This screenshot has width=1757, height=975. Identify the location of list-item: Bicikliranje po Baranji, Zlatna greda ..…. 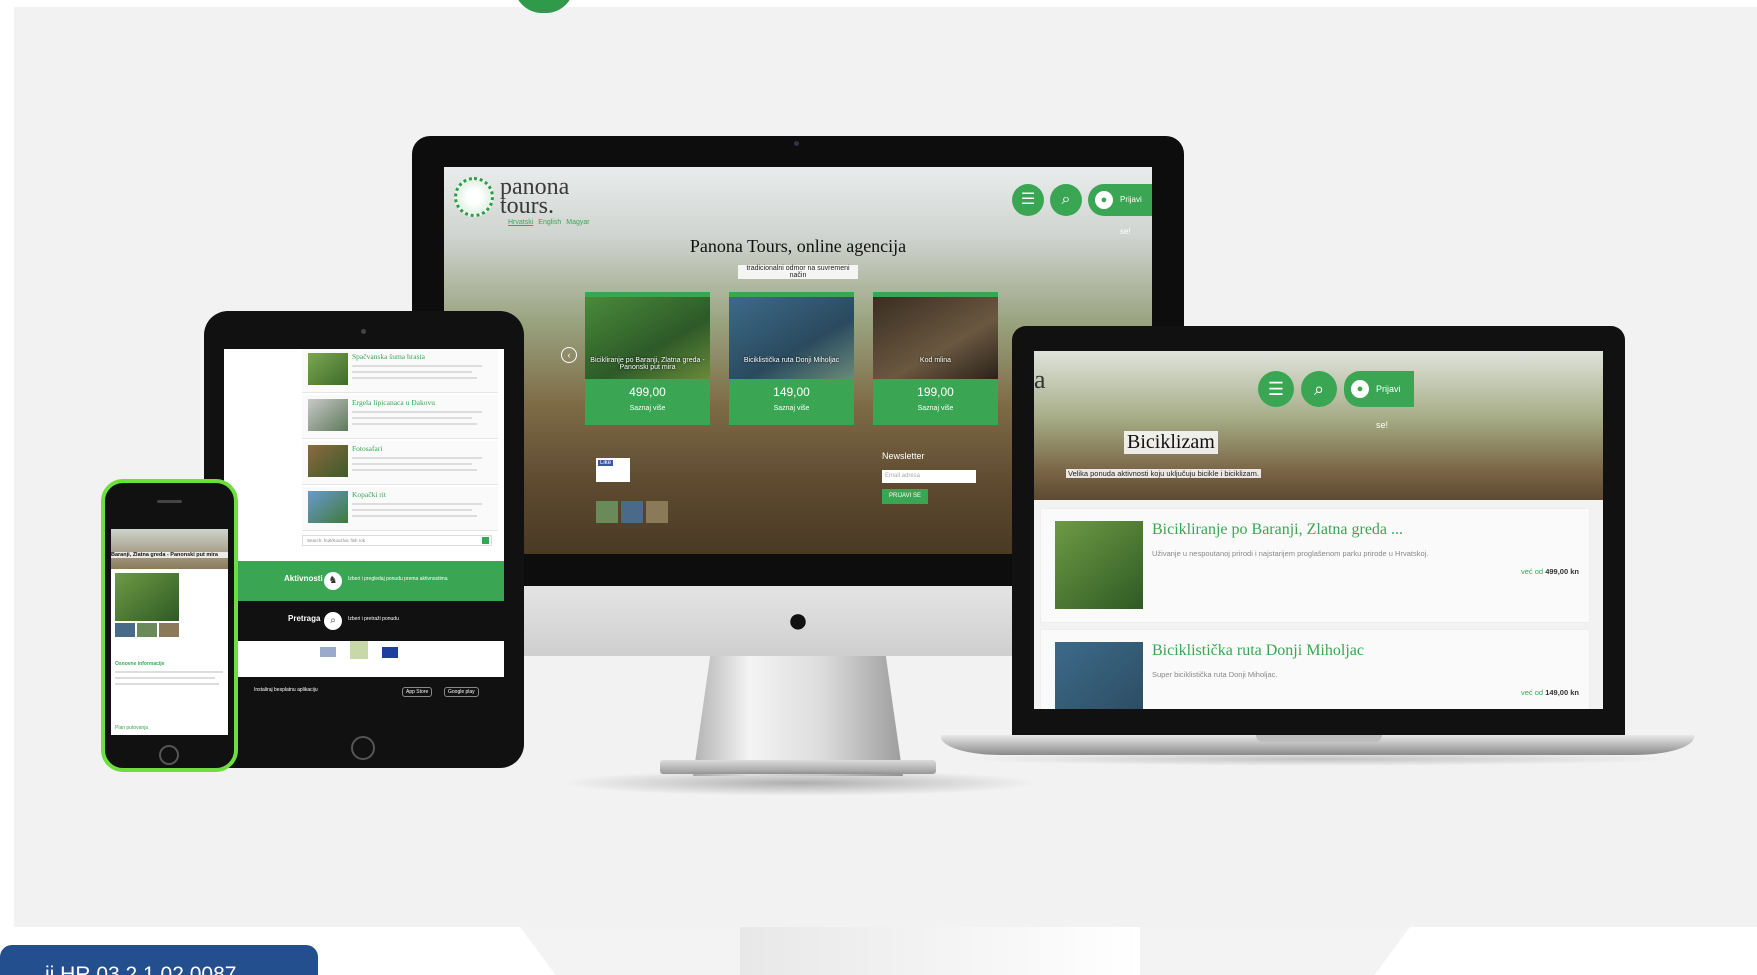
(1315, 565).